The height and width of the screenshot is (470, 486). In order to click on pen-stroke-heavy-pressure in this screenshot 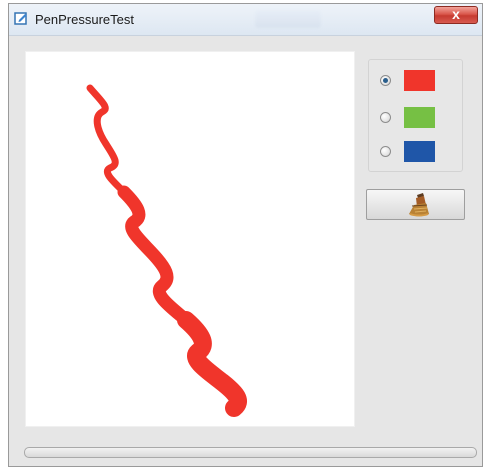, I will do `click(212, 364)`.